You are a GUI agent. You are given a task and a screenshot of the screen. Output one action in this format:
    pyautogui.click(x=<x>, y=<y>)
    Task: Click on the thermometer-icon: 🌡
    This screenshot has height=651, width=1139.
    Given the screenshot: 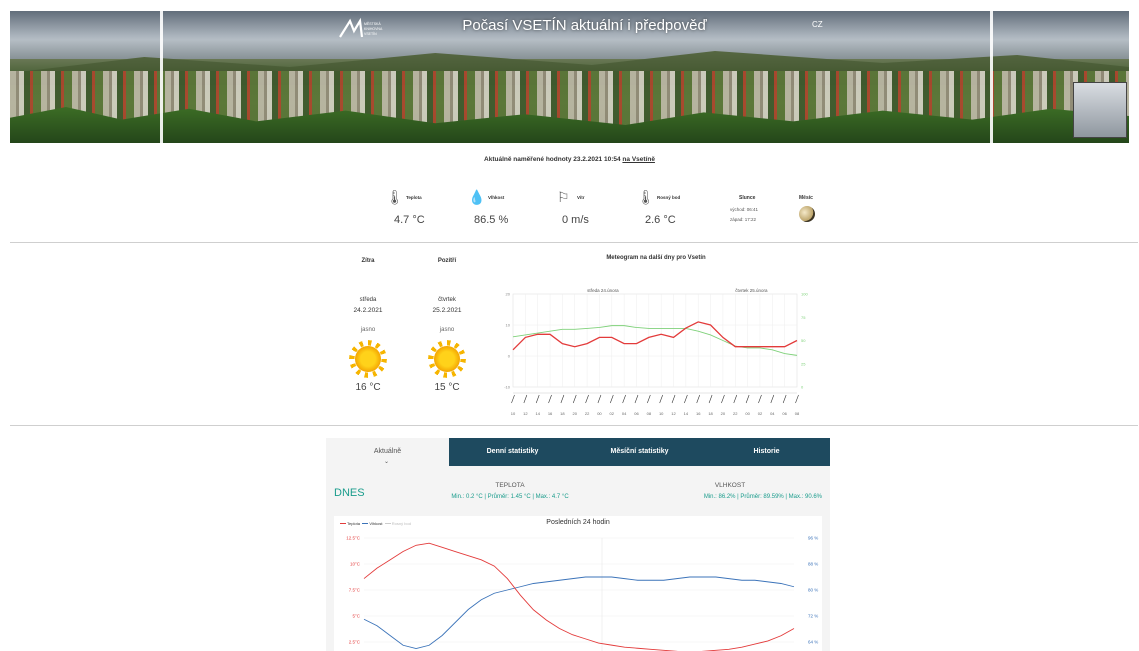 What is the action you would take?
    pyautogui.click(x=395, y=197)
    